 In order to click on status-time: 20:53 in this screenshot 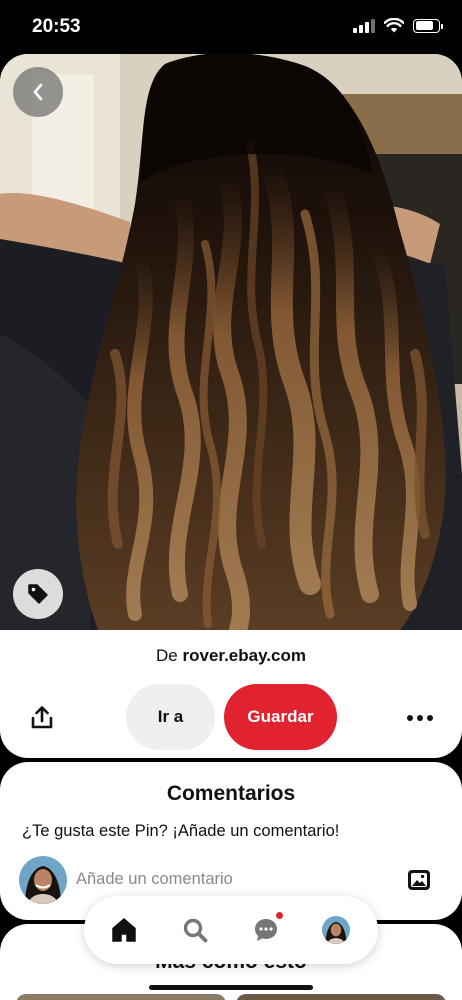, I will do `click(56, 26)`.